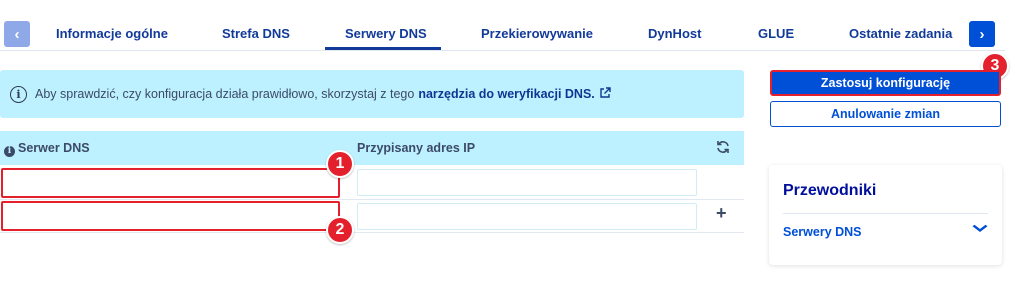  Describe the element at coordinates (54, 148) in the screenshot. I see `column-header-server-label: Serwer DNS` at that location.